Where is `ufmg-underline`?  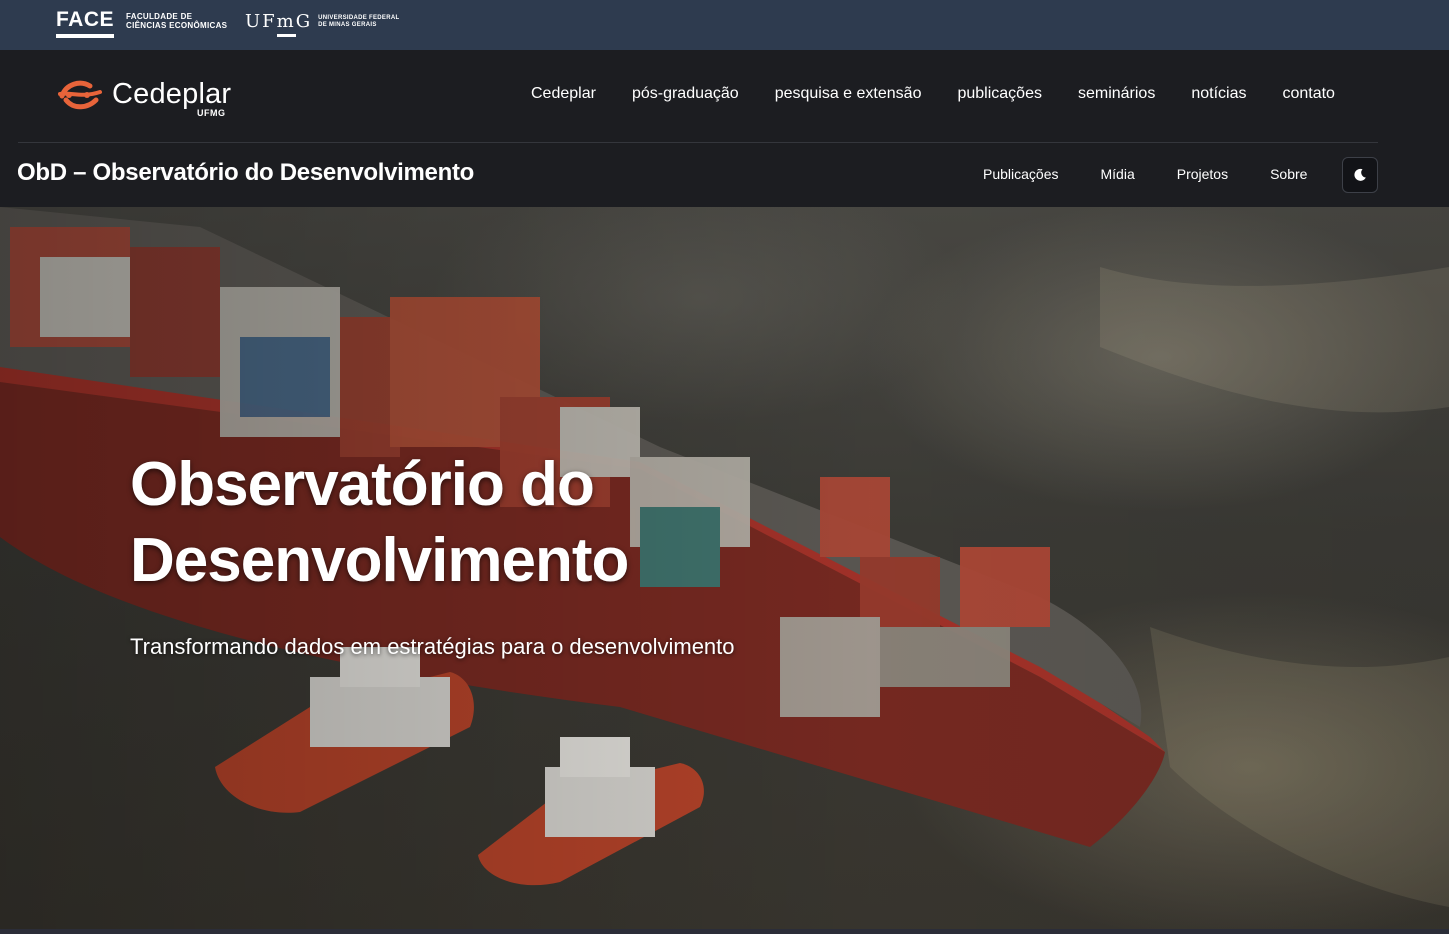 ufmg-underline is located at coordinates (286, 35).